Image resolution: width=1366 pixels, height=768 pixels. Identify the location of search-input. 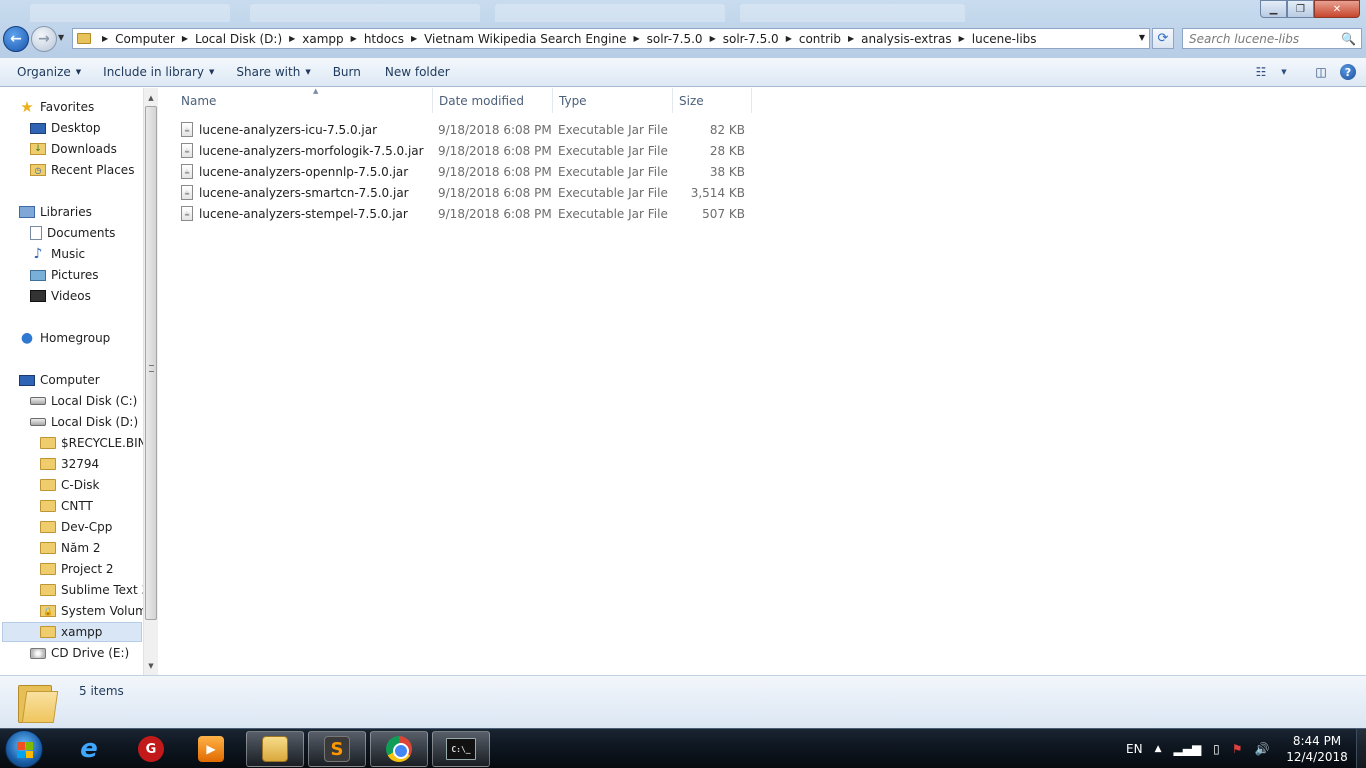
(1258, 38).